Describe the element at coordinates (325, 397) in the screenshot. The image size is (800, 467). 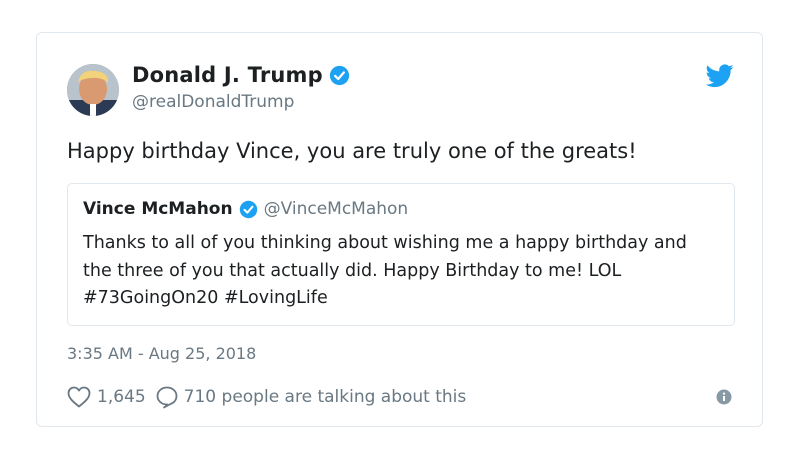
I see `conversation-count: 710 people are talking about this` at that location.